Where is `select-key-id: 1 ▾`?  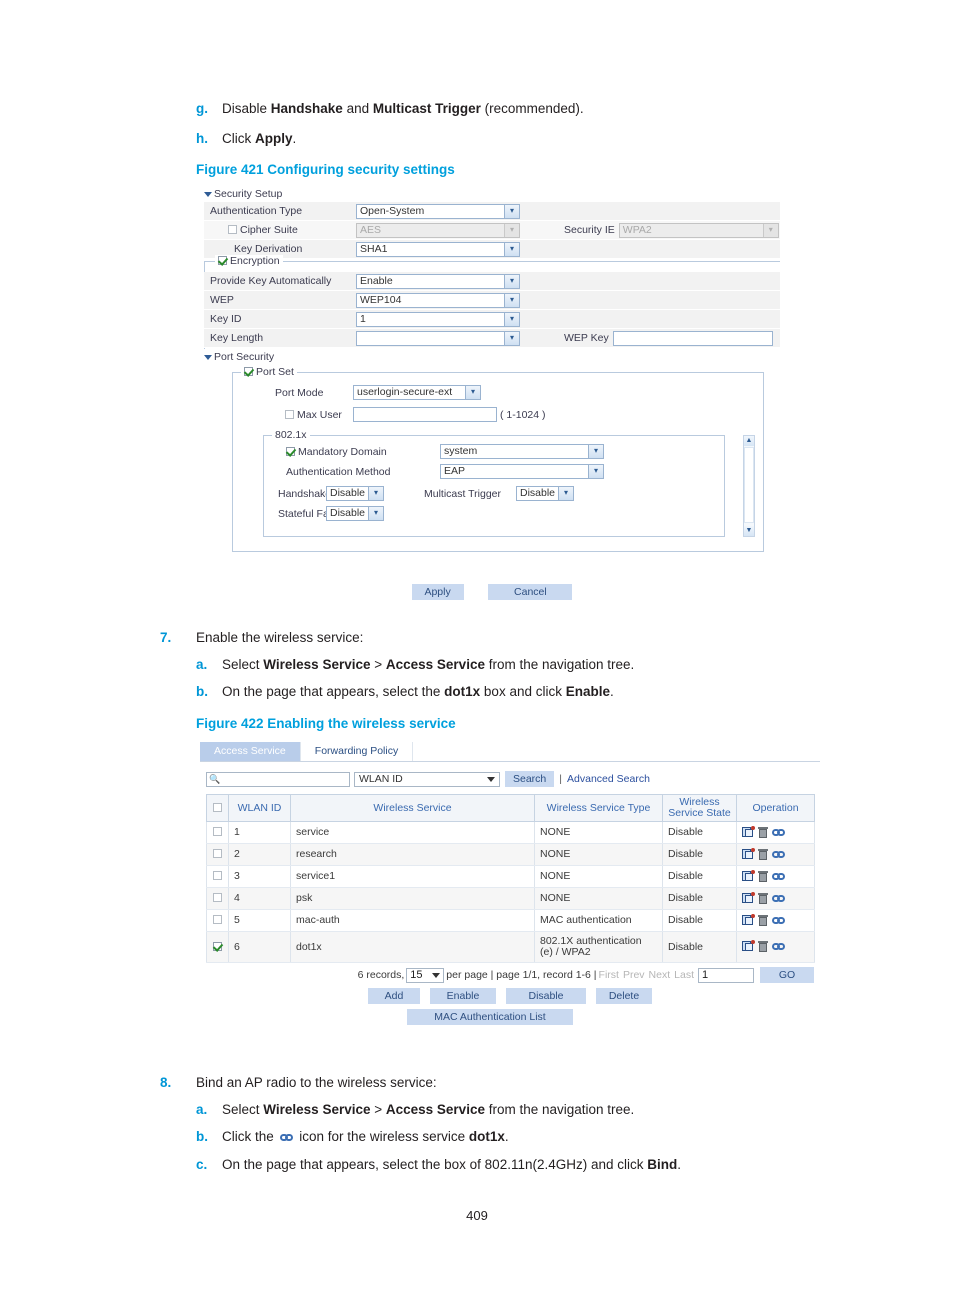 select-key-id: 1 ▾ is located at coordinates (438, 319).